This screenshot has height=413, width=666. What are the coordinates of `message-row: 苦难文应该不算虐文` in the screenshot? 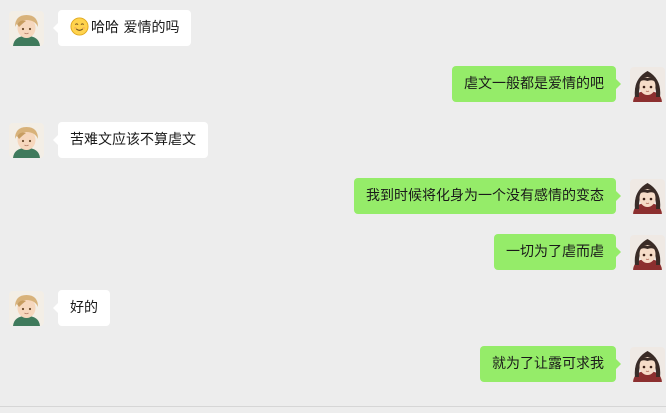 It's located at (333, 140).